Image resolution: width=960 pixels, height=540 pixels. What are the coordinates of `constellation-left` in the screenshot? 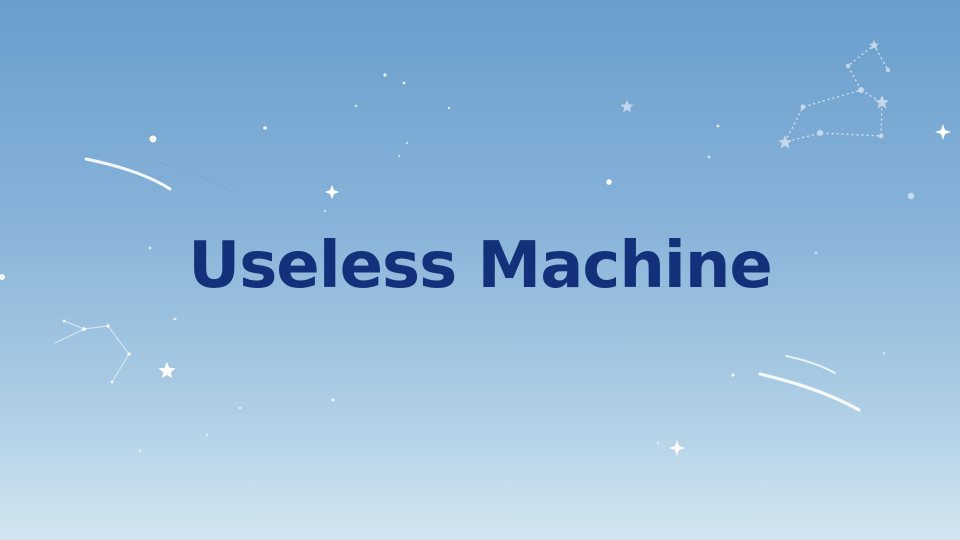 It's located at (92, 351).